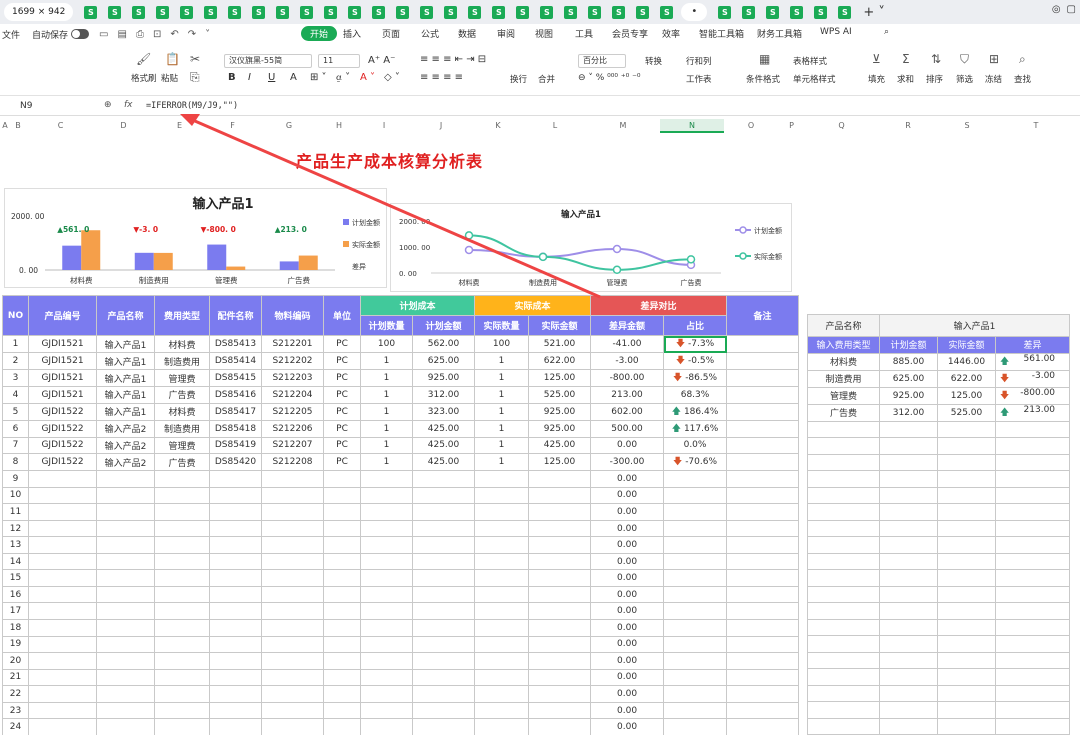  What do you see at coordinates (555, 126) in the screenshot?
I see `column-header-L: L` at bounding box center [555, 126].